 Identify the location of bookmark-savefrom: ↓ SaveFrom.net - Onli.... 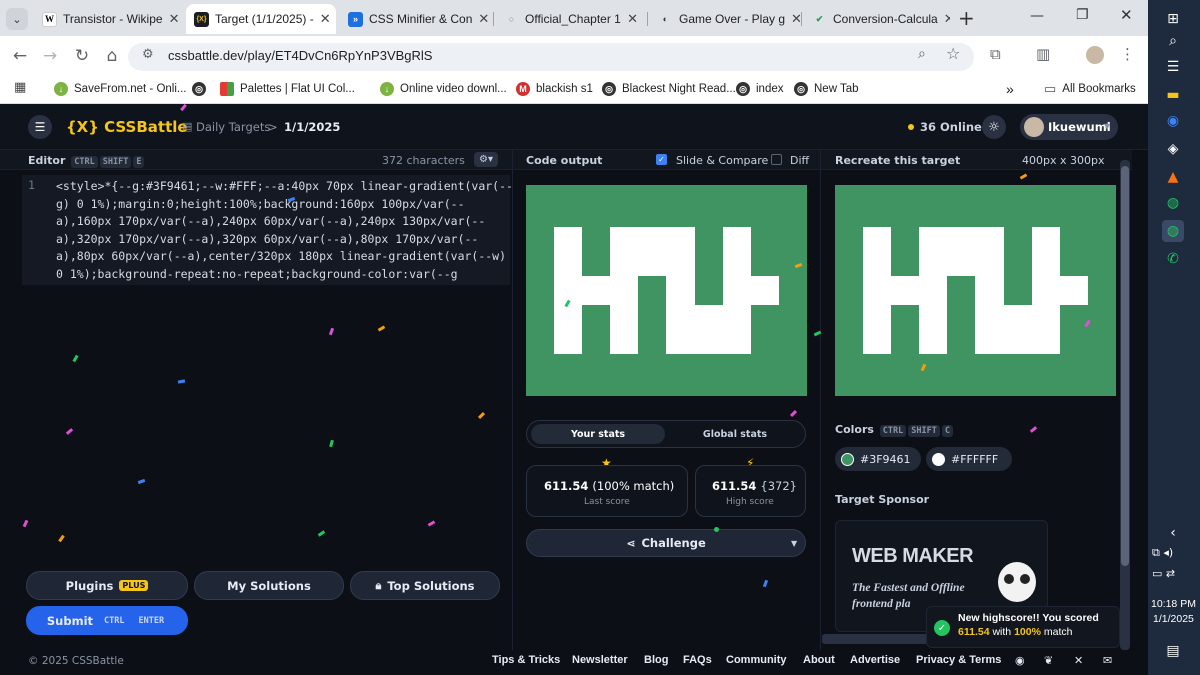
(120, 89).